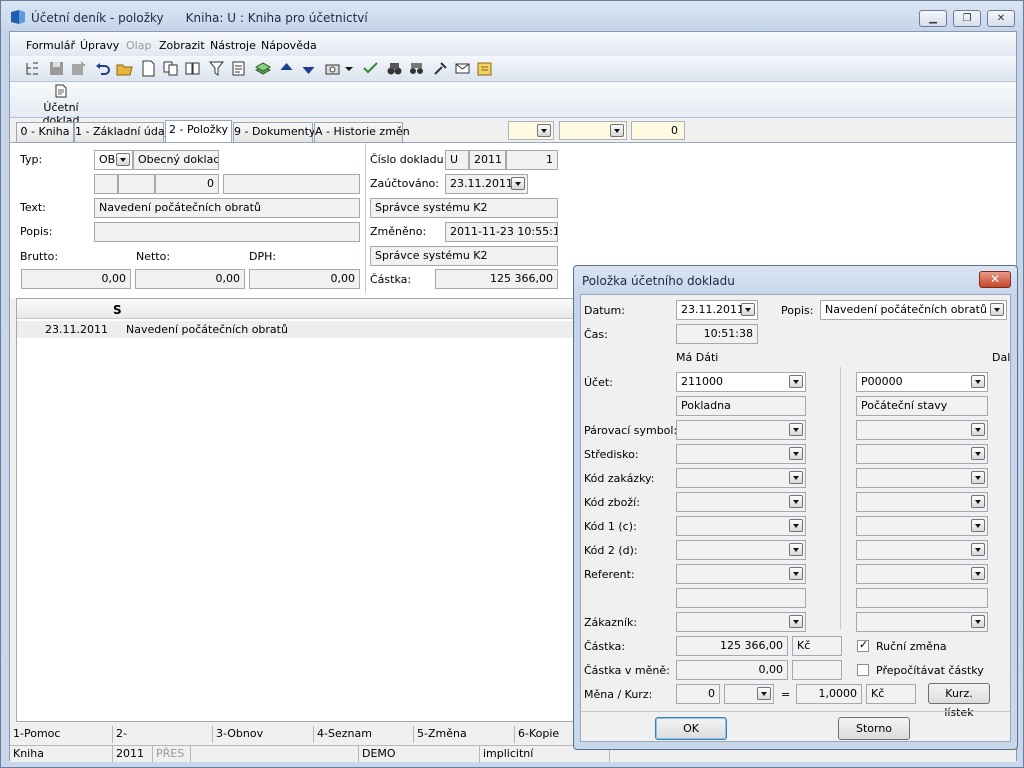 This screenshot has height=768, width=1024. I want to click on camera-icon, so click(332, 68).